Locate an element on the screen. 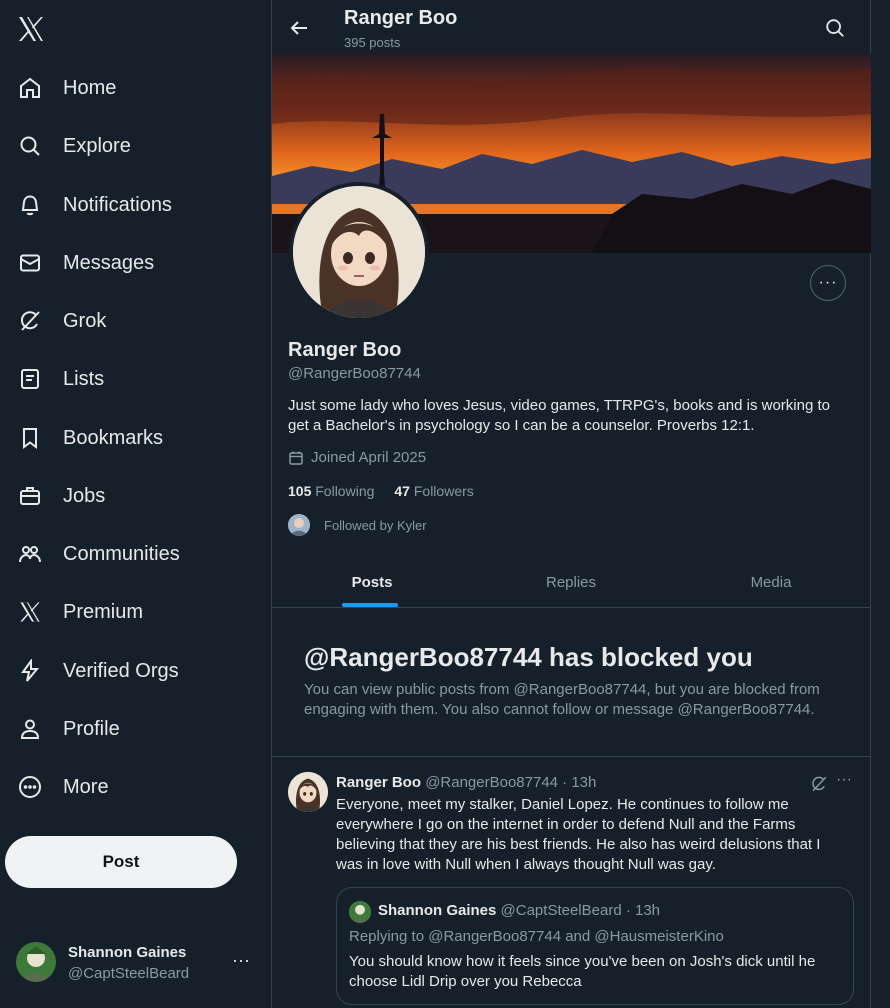 This screenshot has height=1008, width=890. nav-label: Premium is located at coordinates (103, 611).